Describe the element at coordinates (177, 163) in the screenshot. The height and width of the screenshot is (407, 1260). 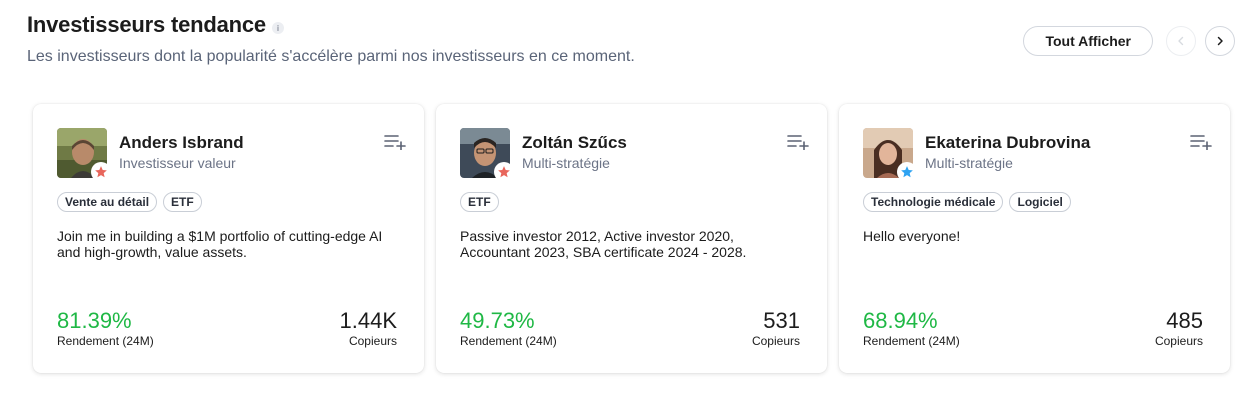
I see `investor-style: Investisseur valeur` at that location.